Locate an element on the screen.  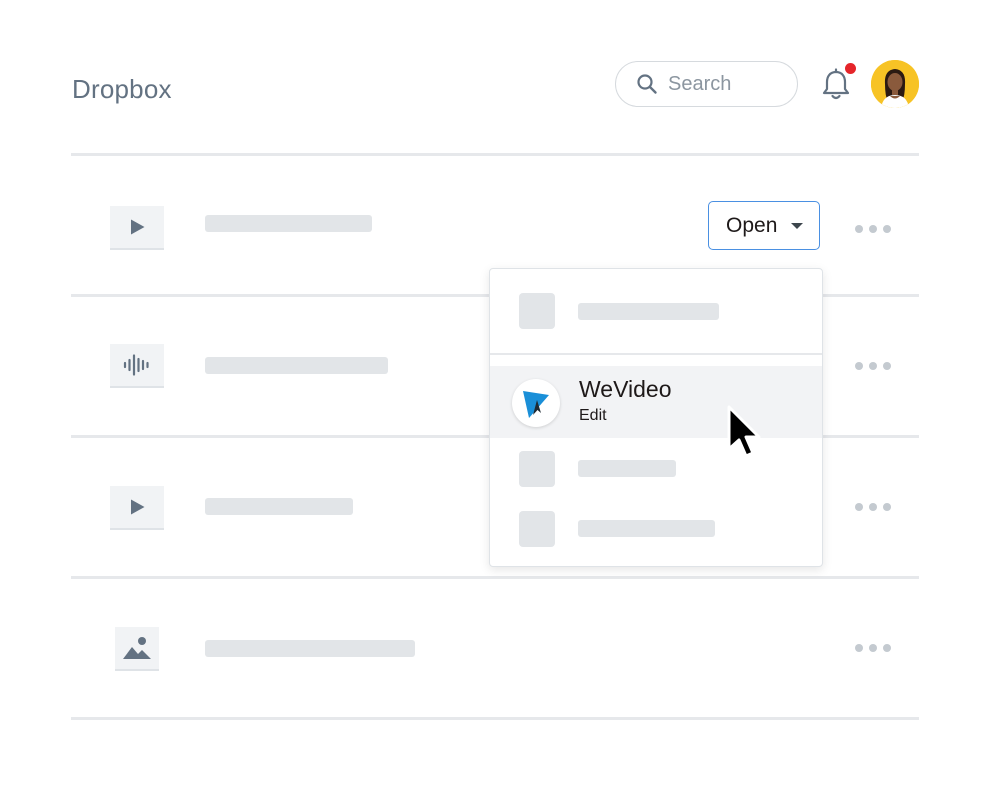
caret-down-icon is located at coordinates (797, 225).